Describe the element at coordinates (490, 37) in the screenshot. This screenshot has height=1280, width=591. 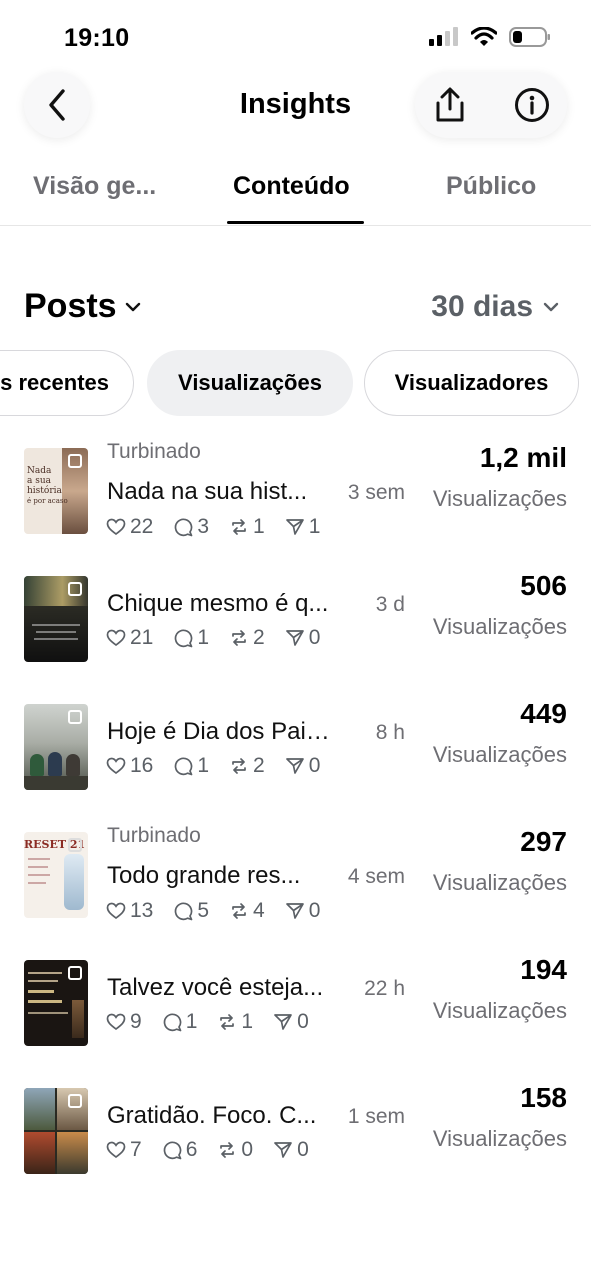
I see `status-icons` at that location.